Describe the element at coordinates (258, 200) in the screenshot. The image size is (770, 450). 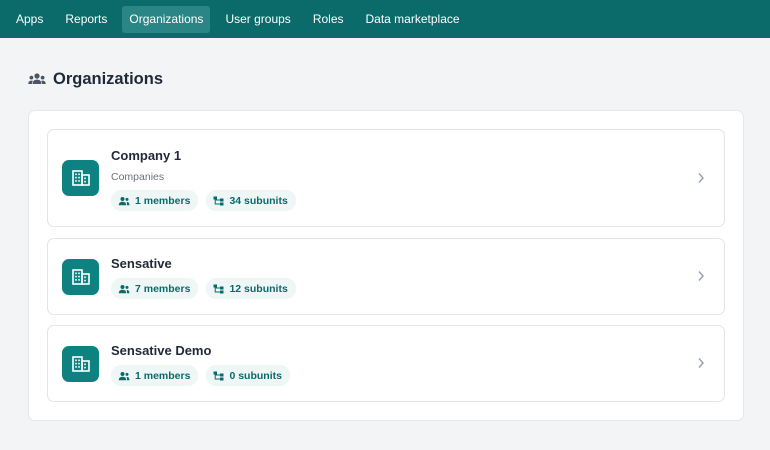
I see `subunits-count: 34 subunits` at that location.